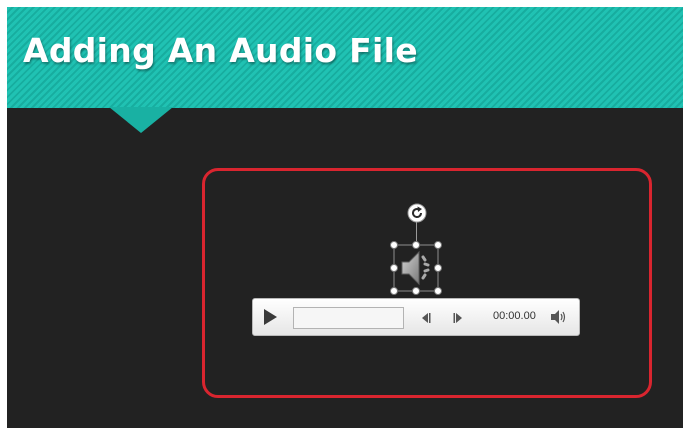 The width and height of the screenshot is (683, 428). I want to click on play-icon, so click(270, 317).